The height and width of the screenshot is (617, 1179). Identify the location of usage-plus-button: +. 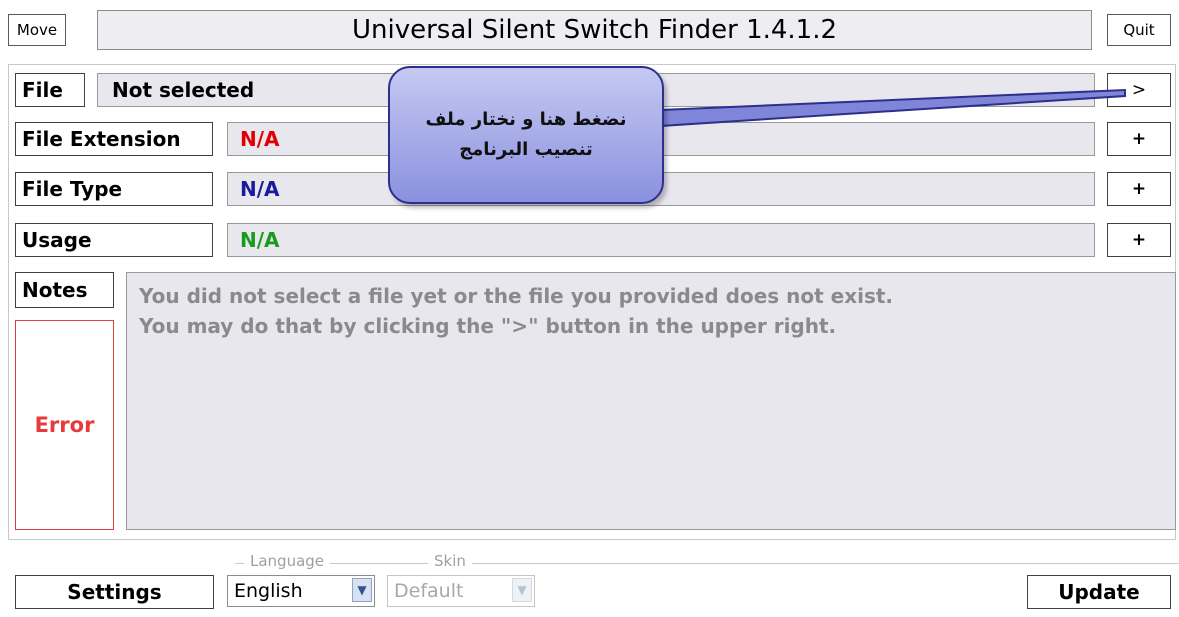
(1139, 240).